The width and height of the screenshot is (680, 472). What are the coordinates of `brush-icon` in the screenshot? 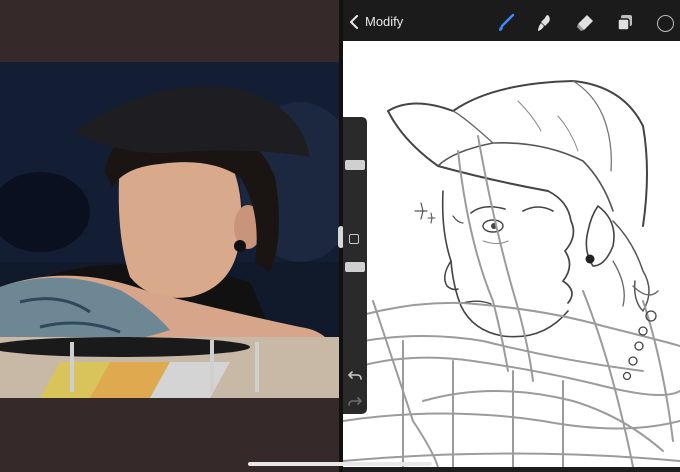 It's located at (507, 22).